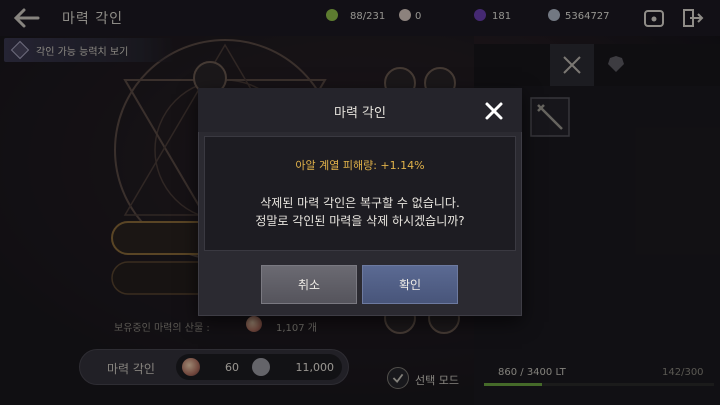  I want to click on dialog-title: 마력 각인, so click(360, 113).